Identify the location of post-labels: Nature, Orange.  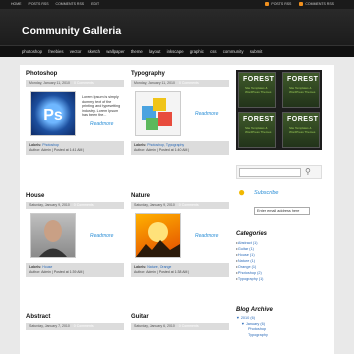
(159, 267).